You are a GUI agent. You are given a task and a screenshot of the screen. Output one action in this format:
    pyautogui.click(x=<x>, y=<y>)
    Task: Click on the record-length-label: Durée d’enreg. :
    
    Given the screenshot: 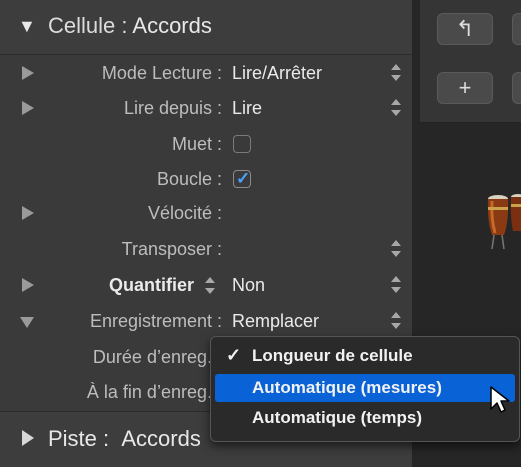 What is the action you would take?
    pyautogui.click(x=157, y=357)
    